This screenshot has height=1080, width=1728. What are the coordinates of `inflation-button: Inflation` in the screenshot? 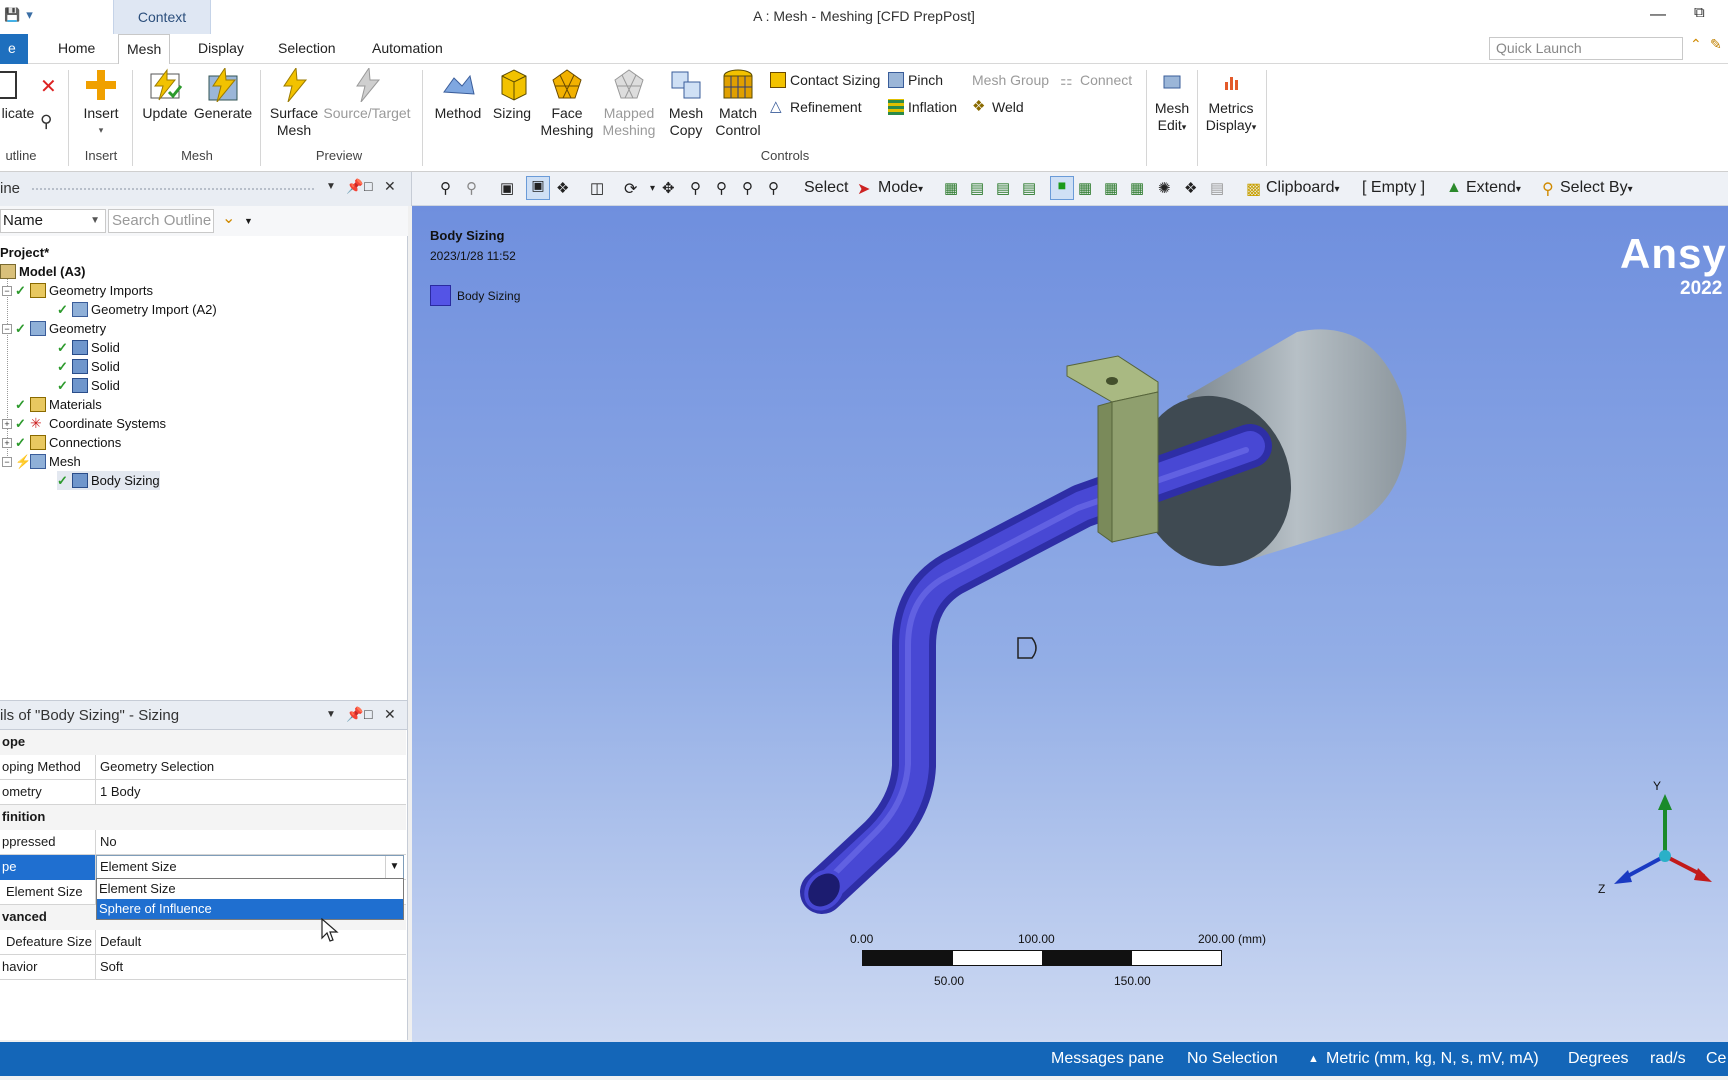 It's located at (922, 107).